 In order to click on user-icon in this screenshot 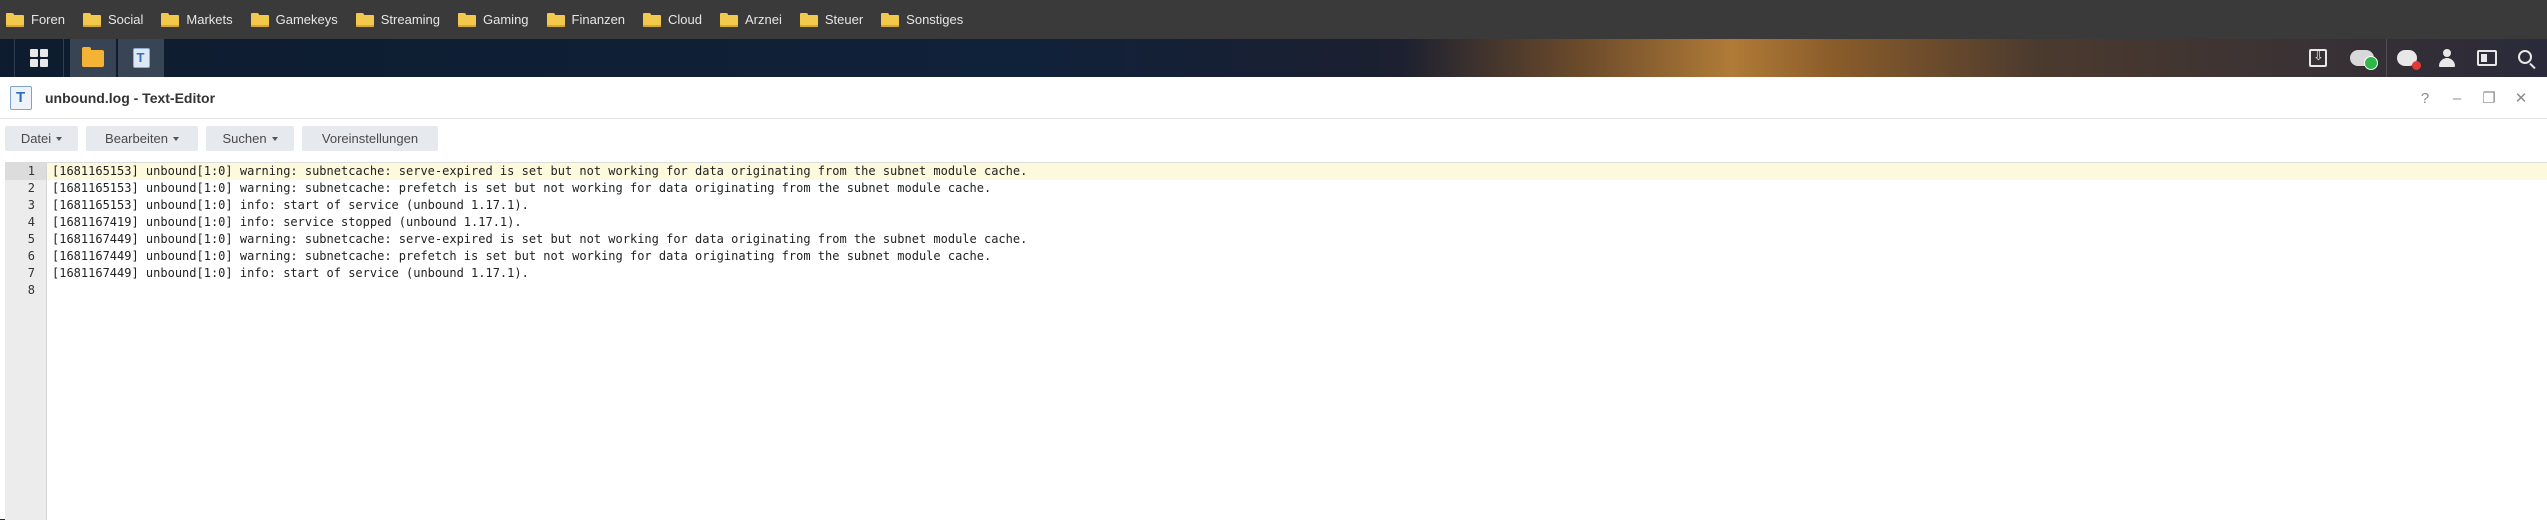, I will do `click(2447, 58)`.